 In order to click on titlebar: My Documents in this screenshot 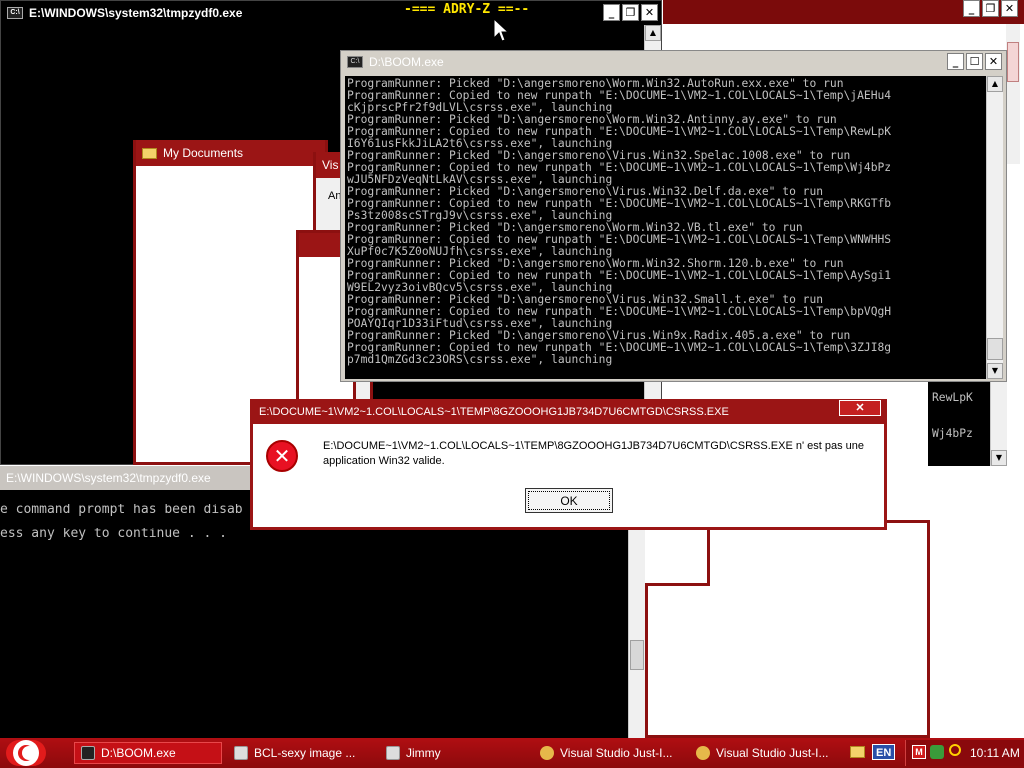, I will do `click(230, 153)`.